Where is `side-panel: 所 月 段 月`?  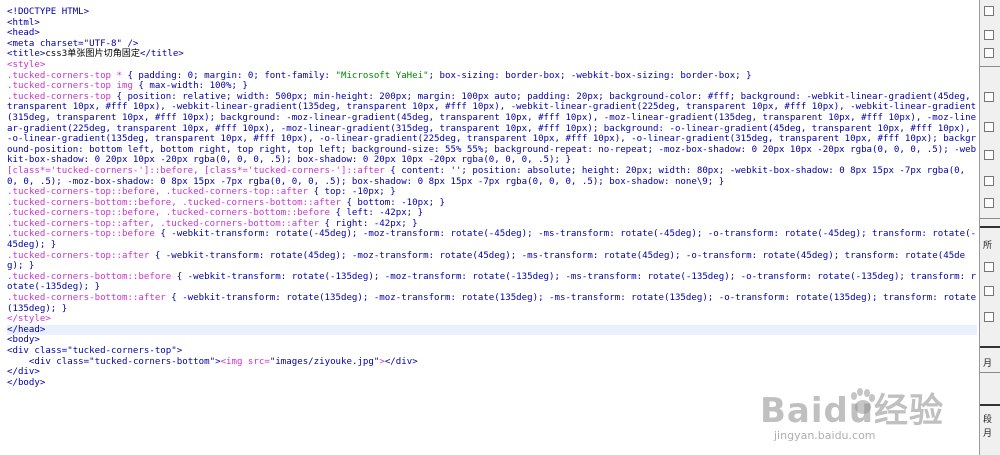 side-panel: 所 月 段 月 is located at coordinates (990, 227).